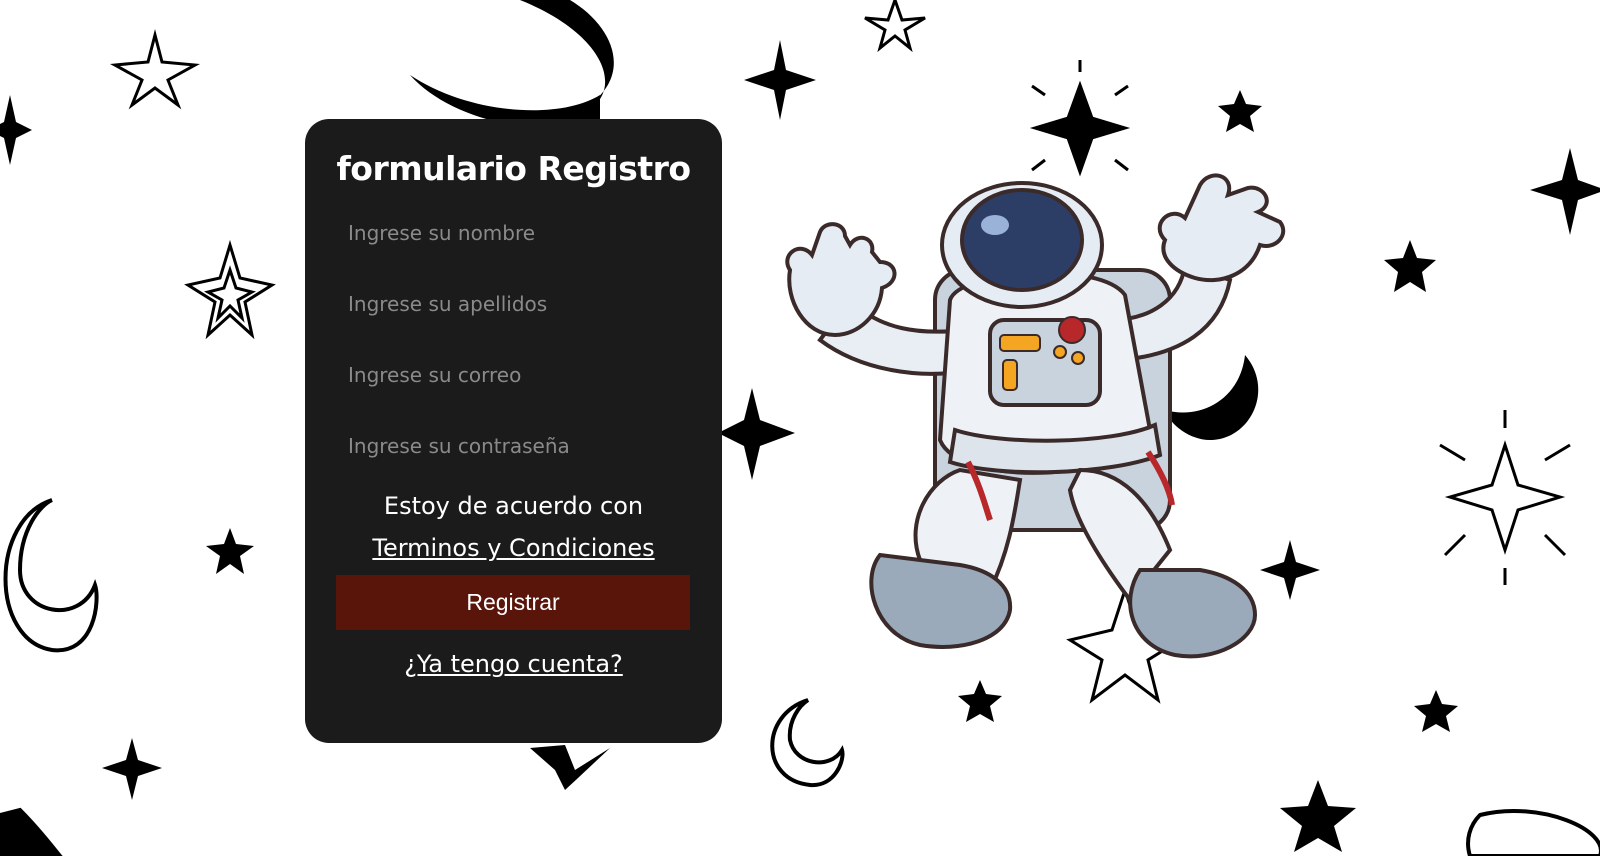  What do you see at coordinates (513, 506) in the screenshot?
I see `terms-text: Estoy de acuerdo con` at bounding box center [513, 506].